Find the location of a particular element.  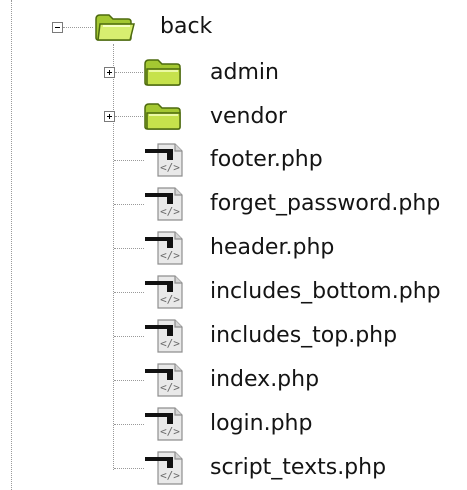

tree-parent-guide is located at coordinates (11, 245).